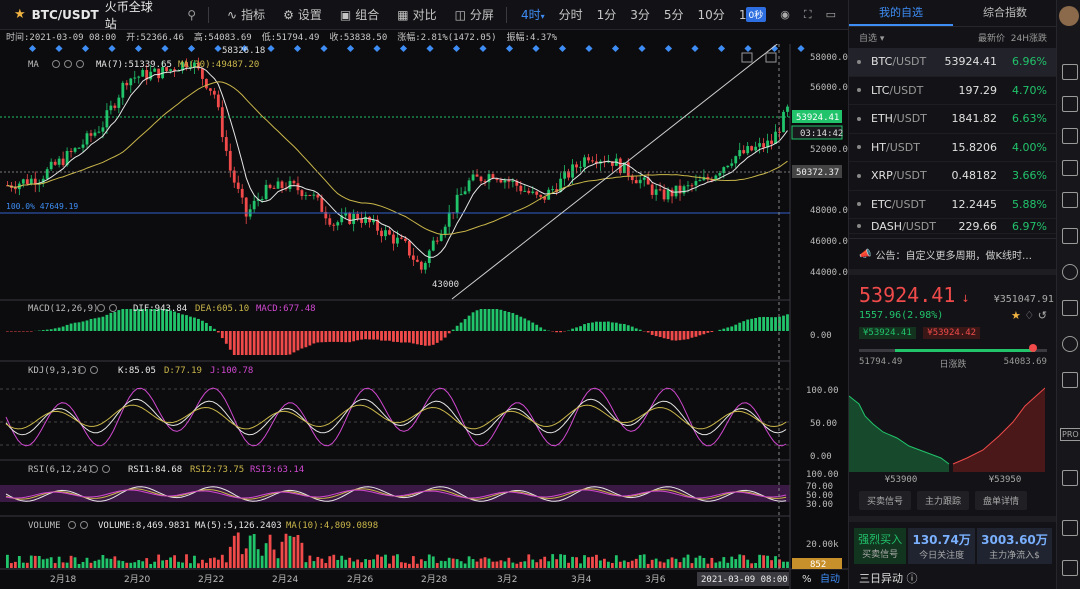  What do you see at coordinates (1001, 500) in the screenshot?
I see `order-detail-button: 盘单详情` at bounding box center [1001, 500].